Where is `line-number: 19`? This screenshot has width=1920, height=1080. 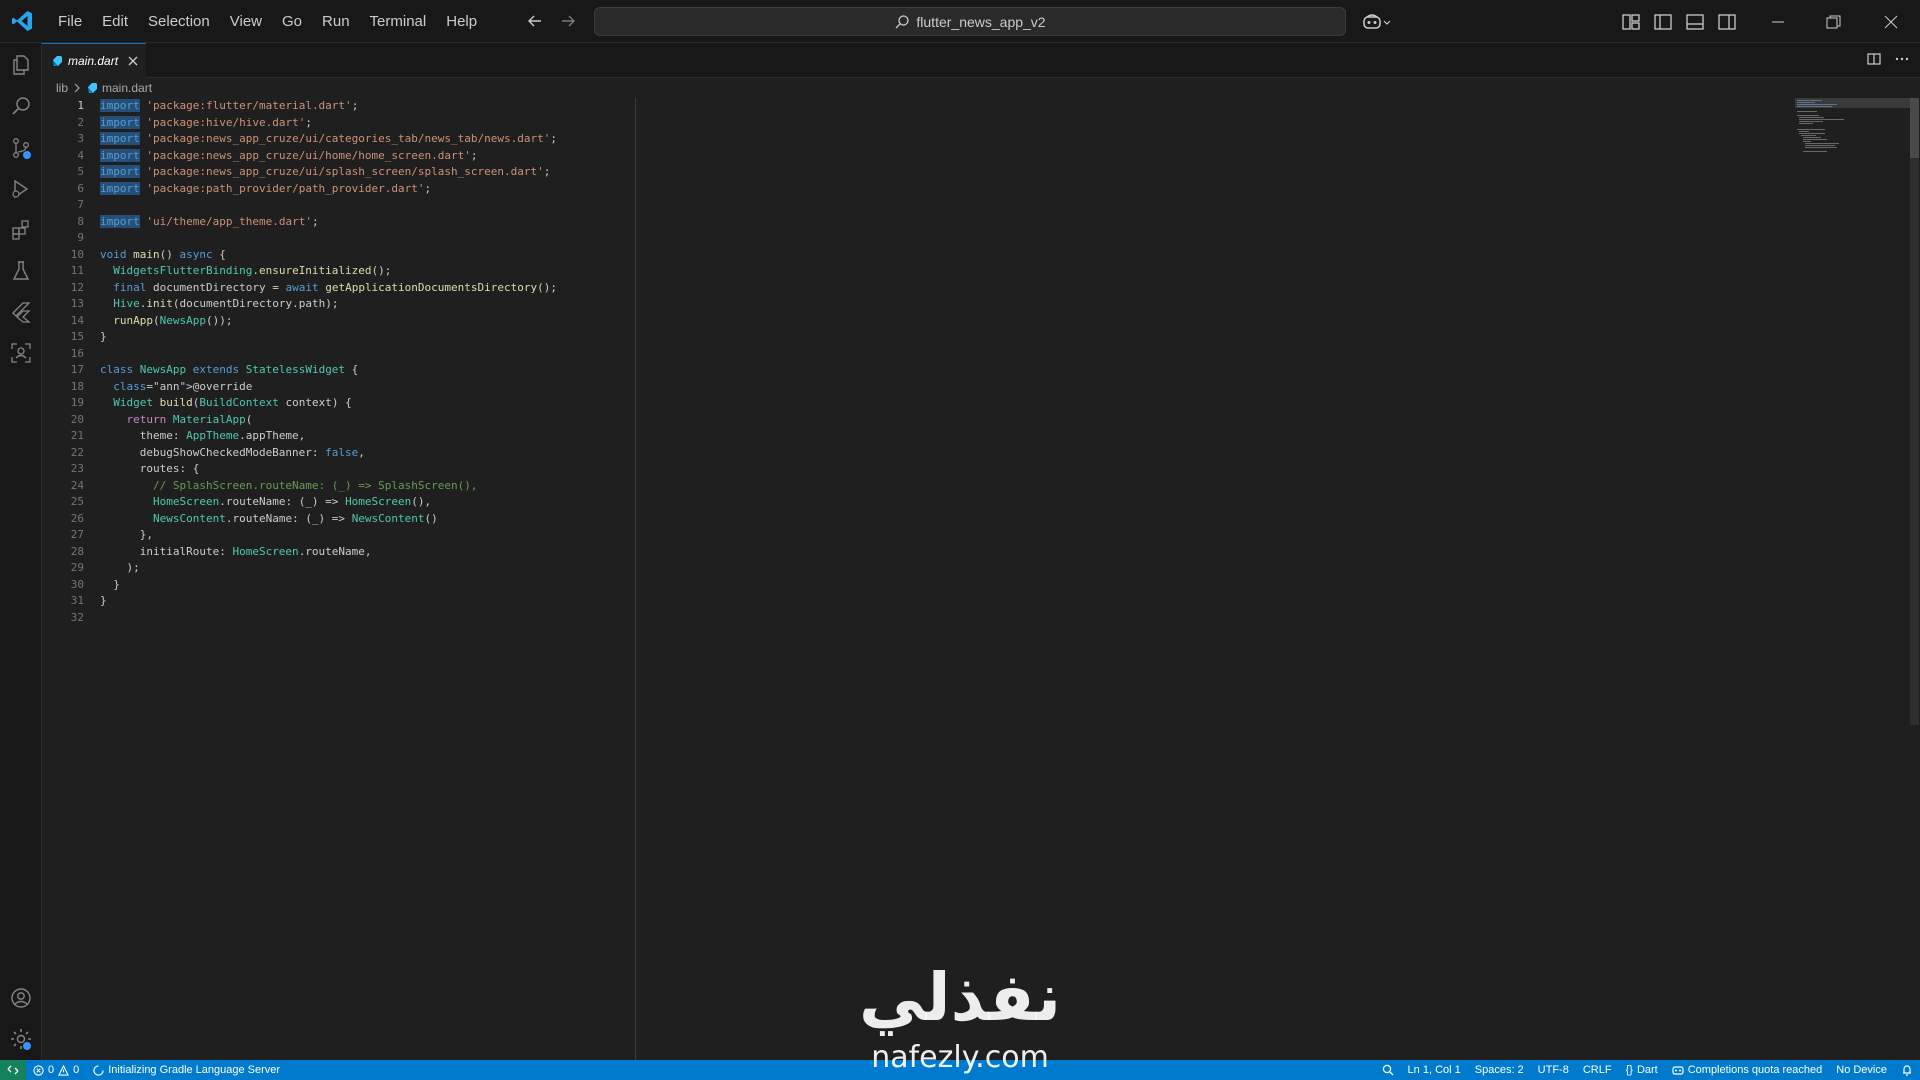
line-number: 19 is located at coordinates (77, 402).